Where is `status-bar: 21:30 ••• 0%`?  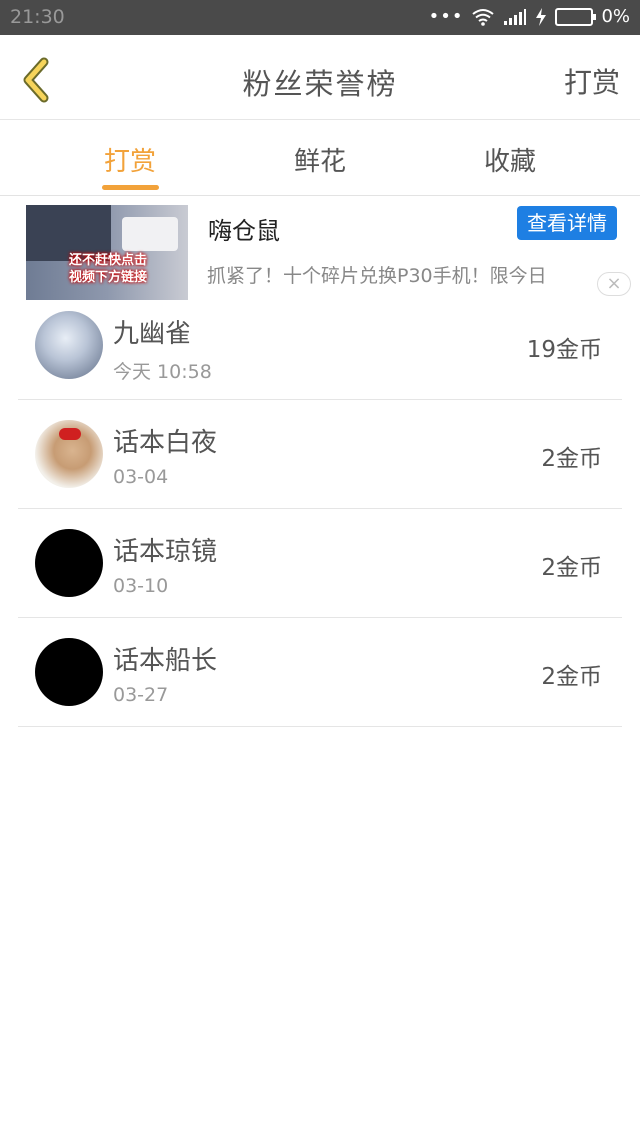 status-bar: 21:30 ••• 0% is located at coordinates (320, 17).